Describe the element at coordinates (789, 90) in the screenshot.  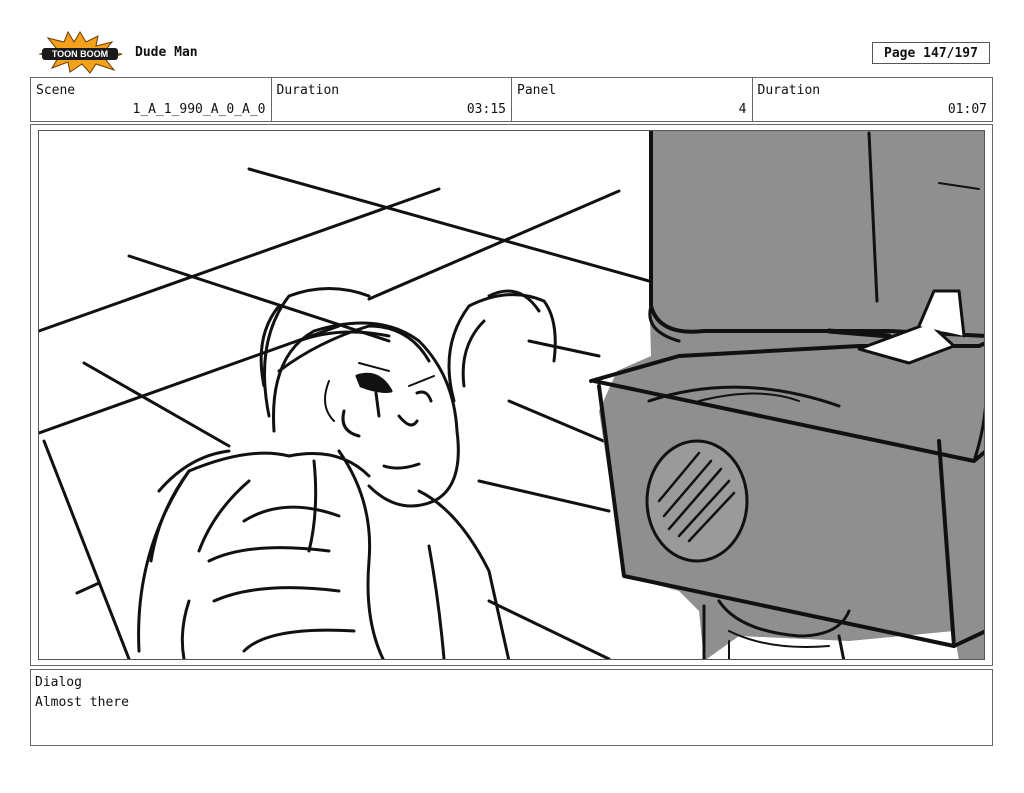
I see `panel-duration-label: Duration` at that location.